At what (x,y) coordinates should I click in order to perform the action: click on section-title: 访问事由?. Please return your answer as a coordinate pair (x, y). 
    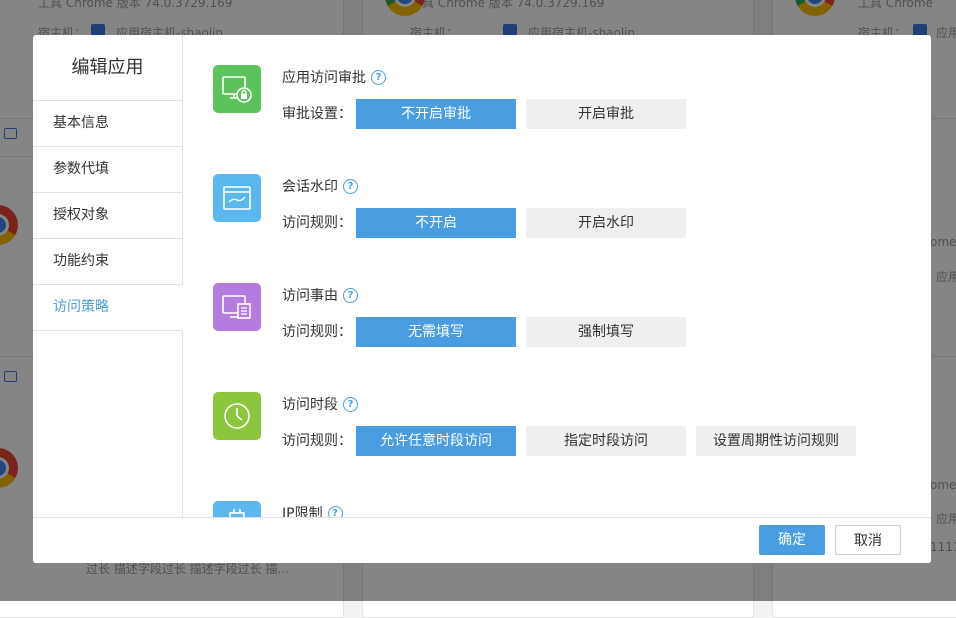
    Looking at the image, I should click on (320, 295).